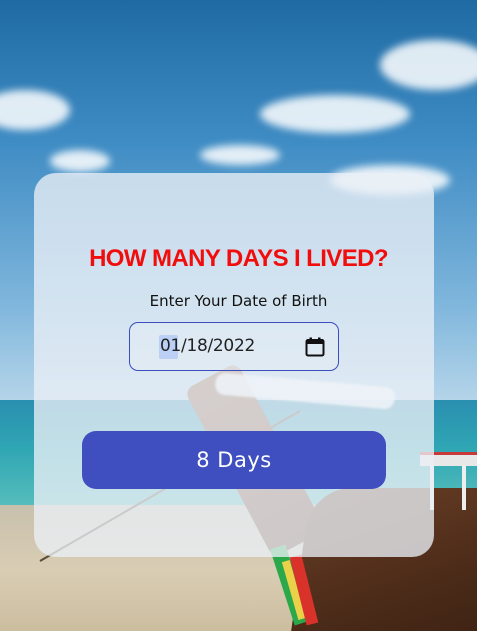 The width and height of the screenshot is (477, 631). What do you see at coordinates (464, 487) in the screenshot?
I see `canopy-post` at bounding box center [464, 487].